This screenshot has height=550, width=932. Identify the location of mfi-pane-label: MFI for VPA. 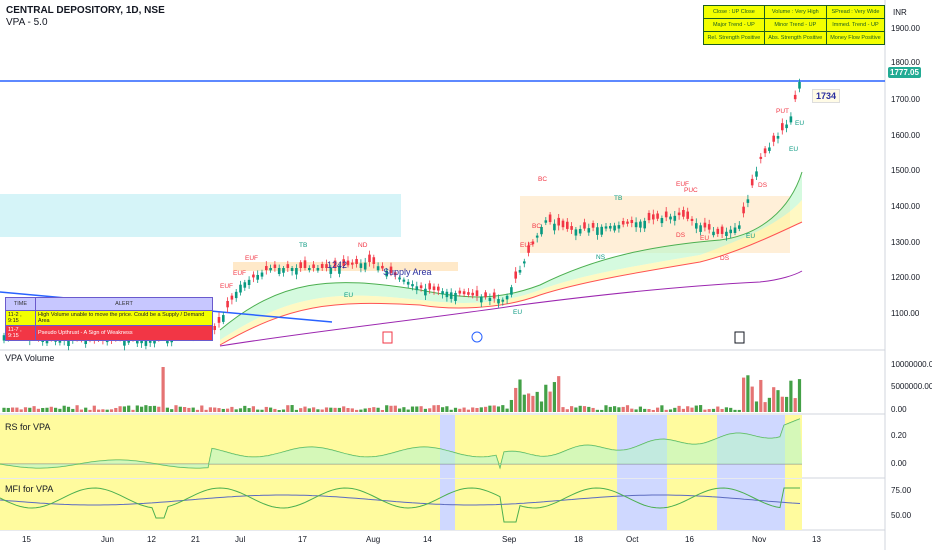
(29, 489).